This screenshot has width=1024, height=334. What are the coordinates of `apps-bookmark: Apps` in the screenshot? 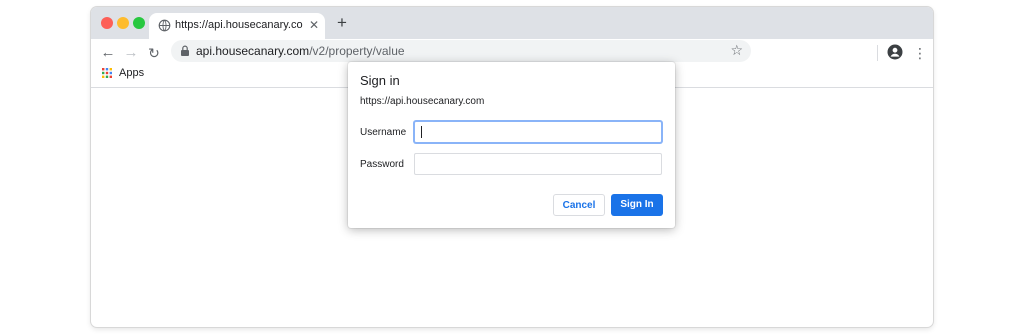 It's located at (131, 73).